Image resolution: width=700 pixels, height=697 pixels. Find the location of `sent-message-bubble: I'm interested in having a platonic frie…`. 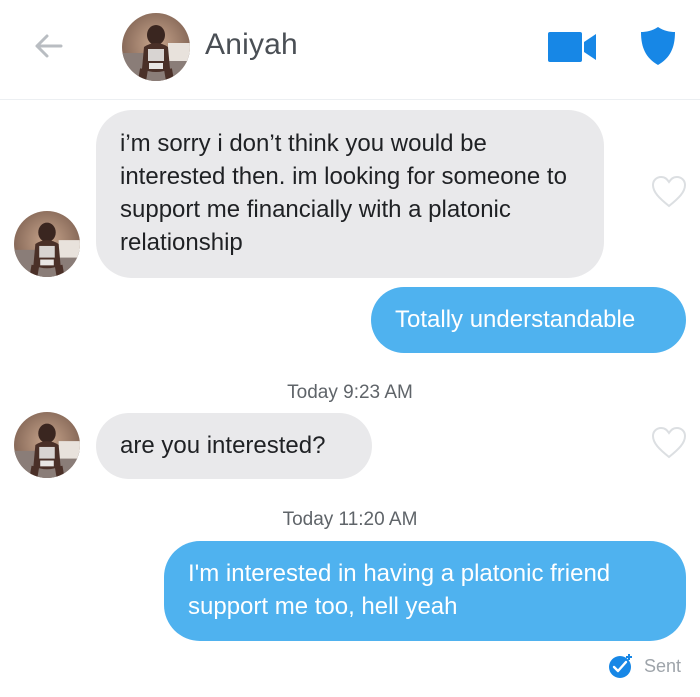

sent-message-bubble: I'm interested in having a platonic frie… is located at coordinates (425, 591).